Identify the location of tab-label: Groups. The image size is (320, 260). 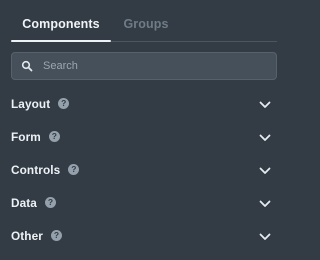
(146, 24).